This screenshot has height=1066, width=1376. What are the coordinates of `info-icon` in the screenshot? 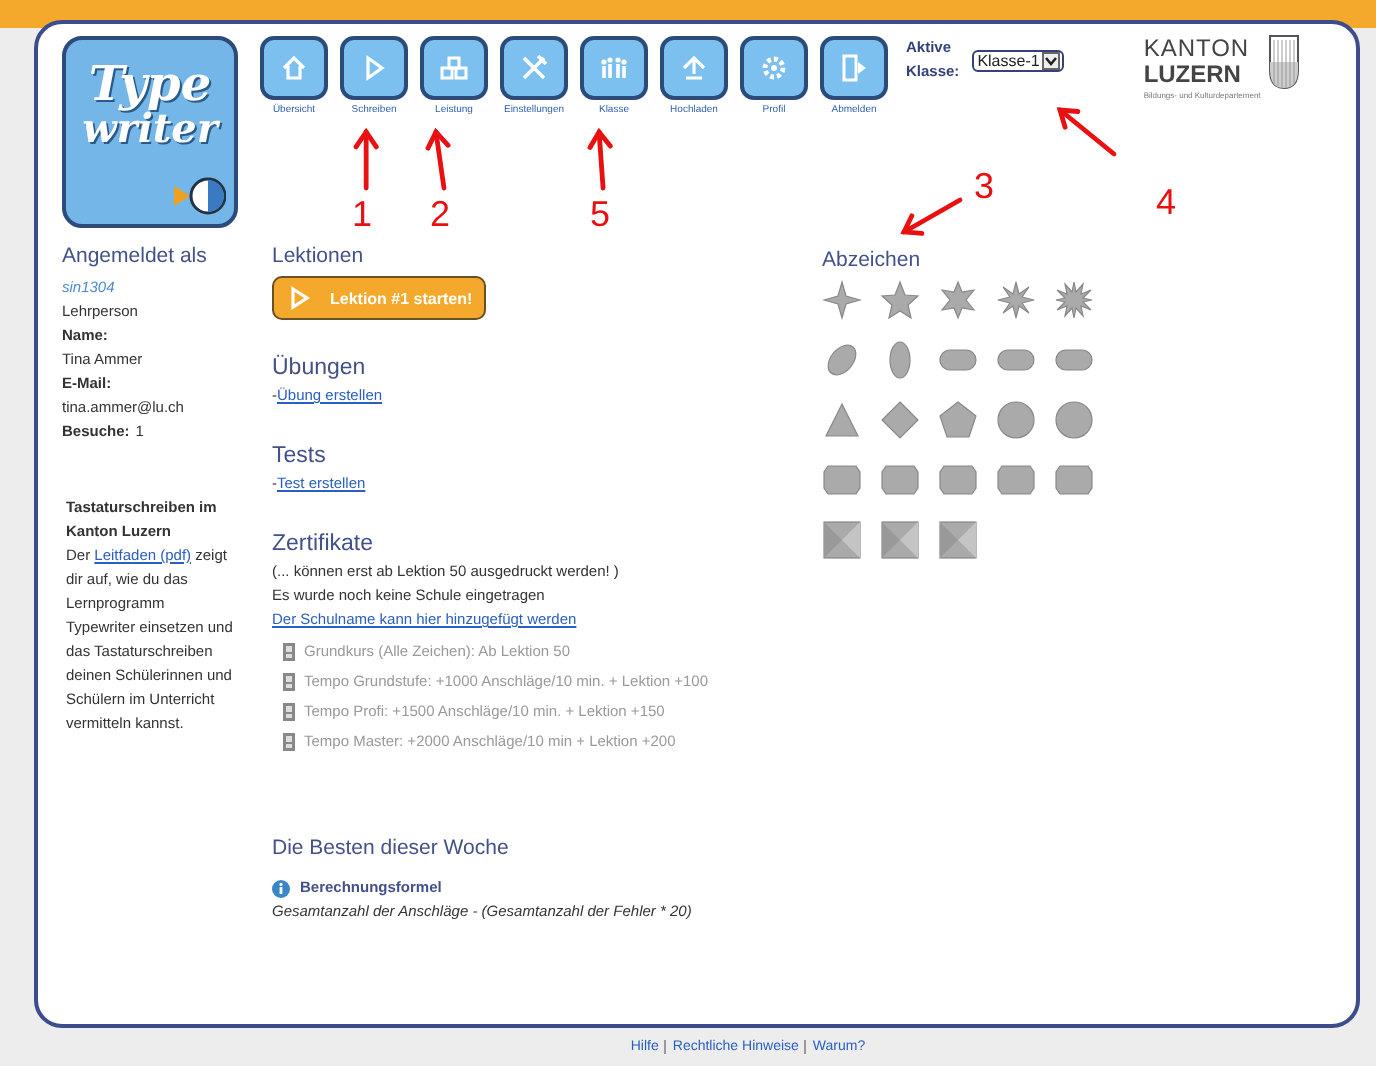 It's located at (281, 888).